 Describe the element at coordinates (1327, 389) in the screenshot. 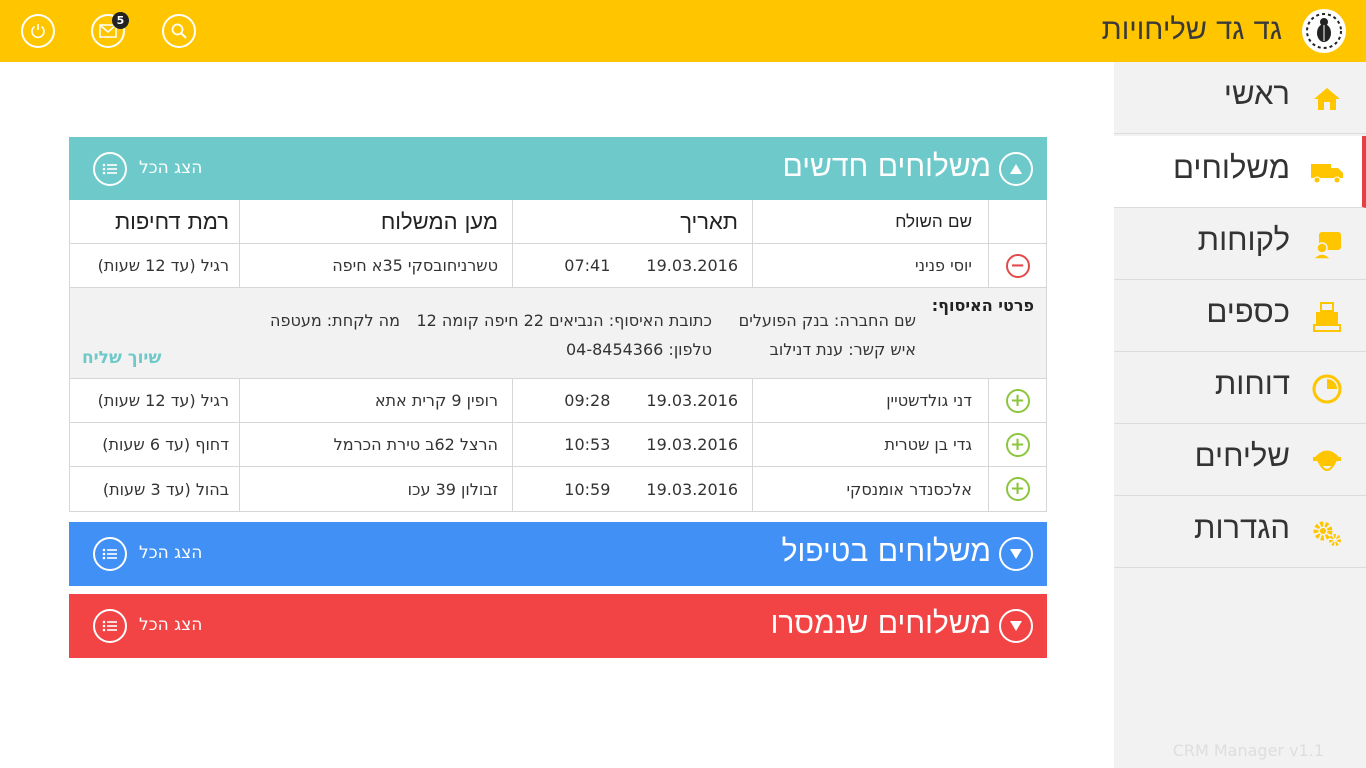

I see `pie-chart-icon` at that location.